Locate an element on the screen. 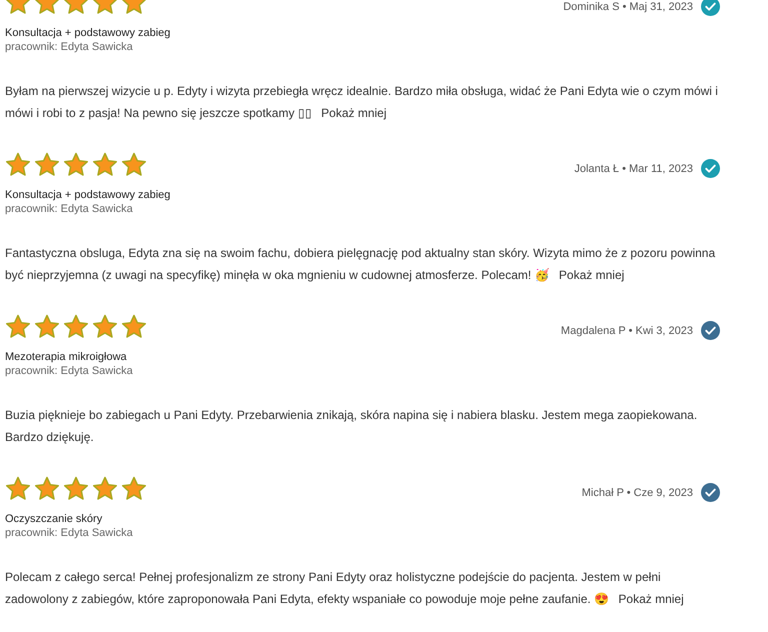 This screenshot has width=768, height=632. review-text: Fantastyczna obsluga, Edyta zna się na swoim fachu, dobiera pielęgnację pod aktualny stan skóry. Wizyta mimo że z pozoru powinna być nieprzyjemna (z uwagi na specyfikę) minęła w oka mgnieniu w cudownej atmosferze. Polecam! 🥳 Pokaż mniej is located at coordinates (360, 264).